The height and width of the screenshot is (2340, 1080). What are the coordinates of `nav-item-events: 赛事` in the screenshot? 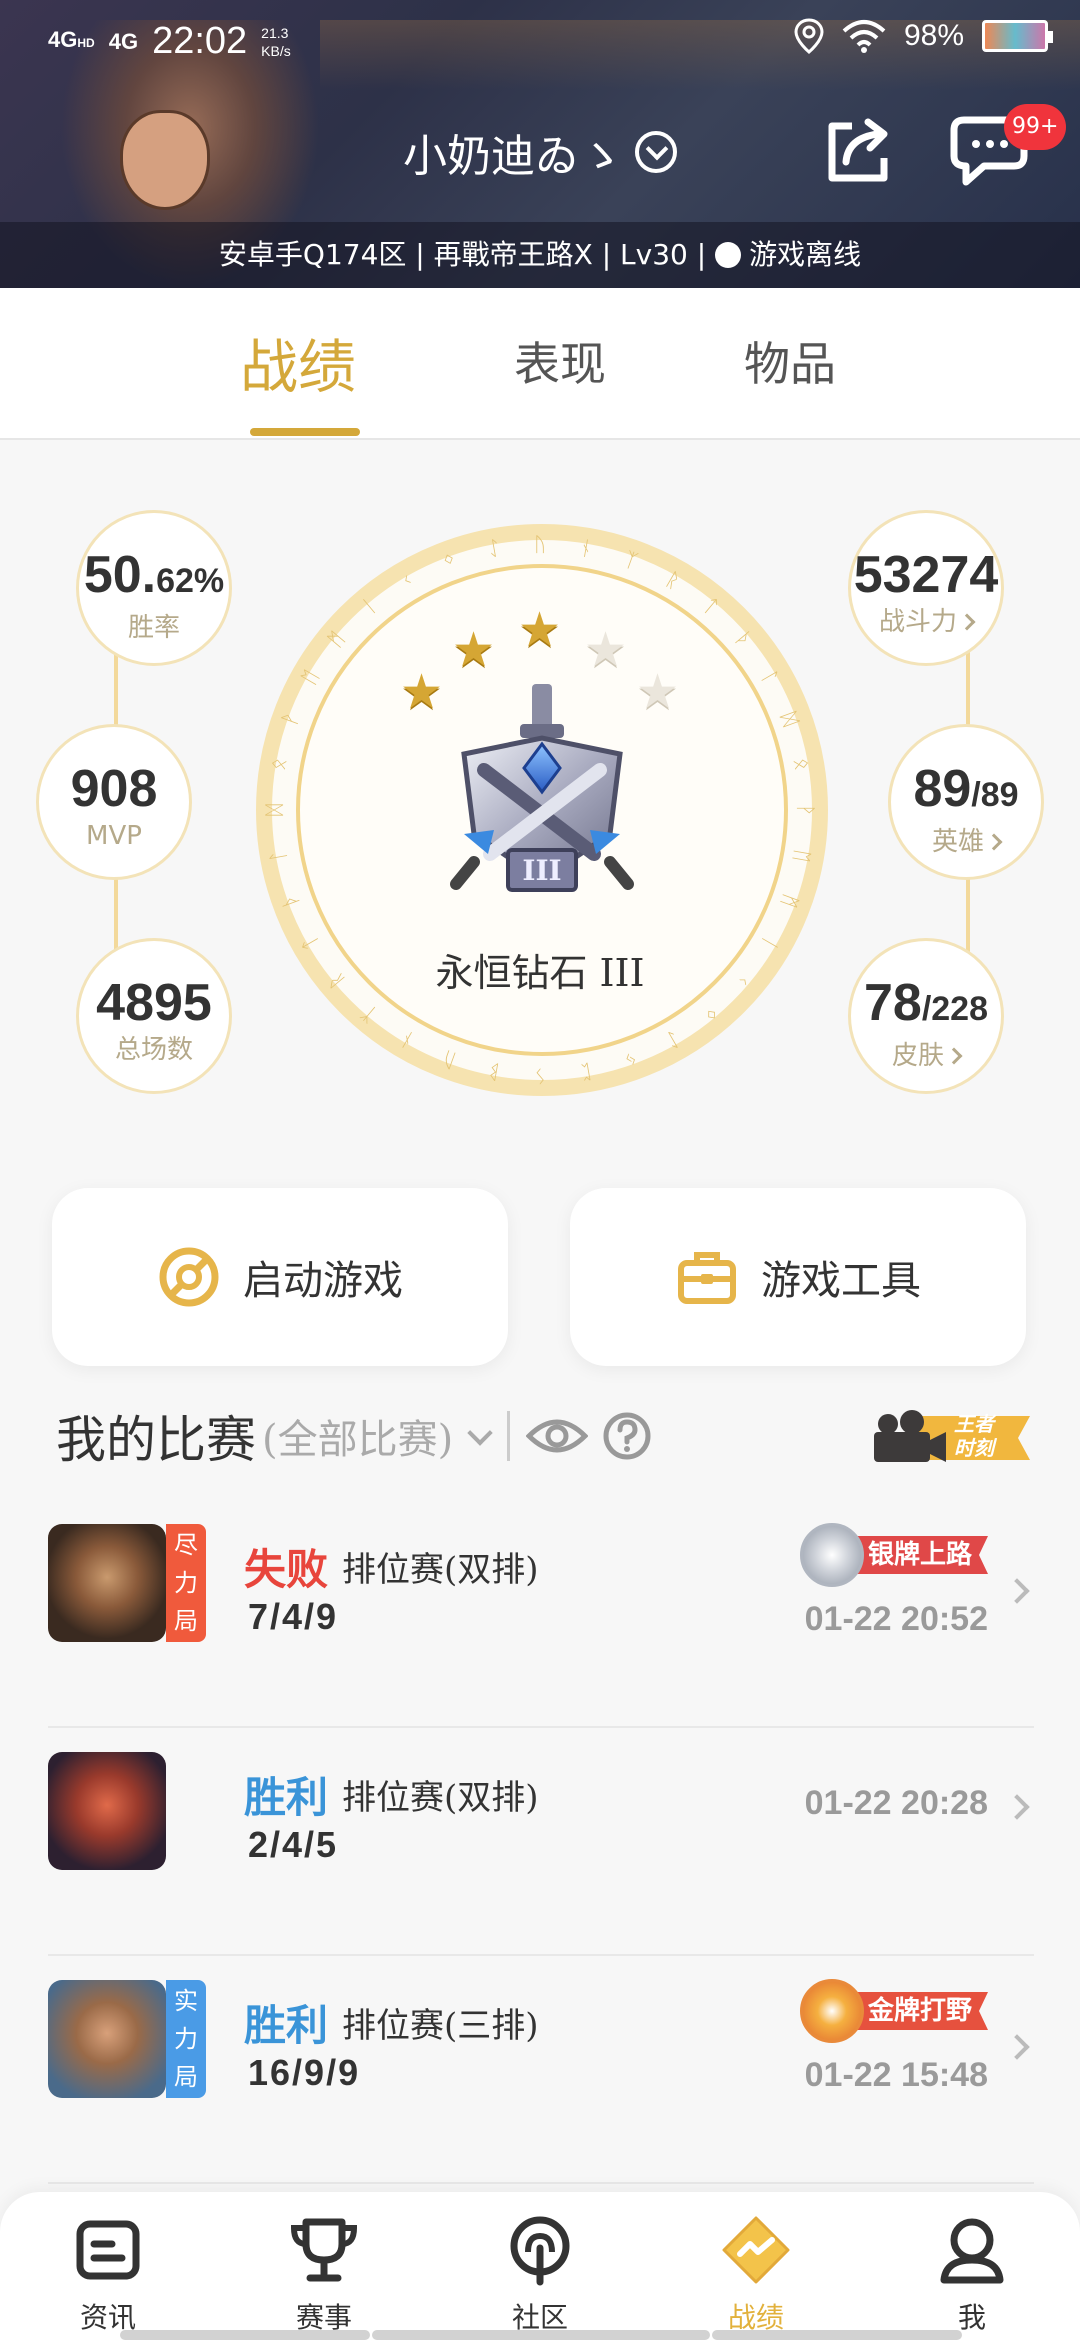 It's located at (324, 2275).